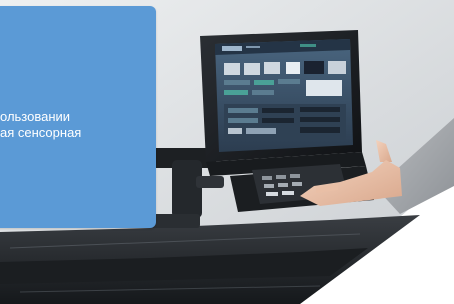 The image size is (454, 304). What do you see at coordinates (41, 132) in the screenshot?
I see `callout-text-line-2: ая сенсорная` at bounding box center [41, 132].